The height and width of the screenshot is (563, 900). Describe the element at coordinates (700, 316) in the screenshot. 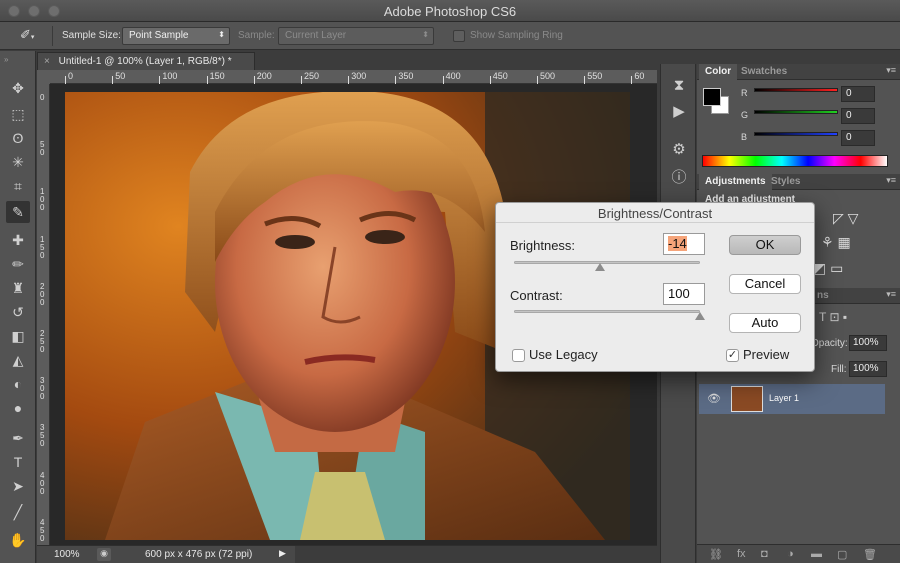

I see `contrast-slider-thumb` at that location.